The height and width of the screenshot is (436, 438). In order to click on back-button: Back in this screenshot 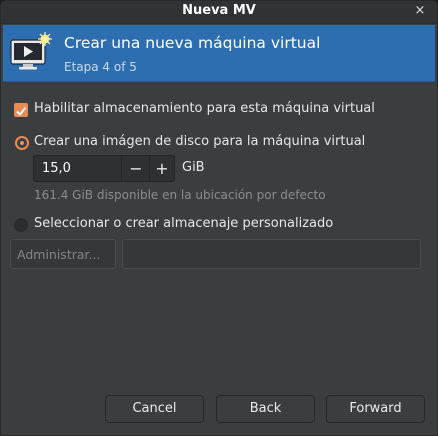, I will do `click(265, 409)`.